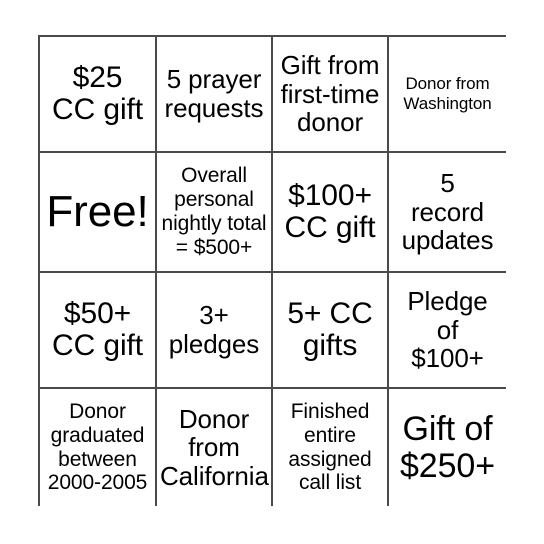 Image resolution: width=544 pixels, height=544 pixels. I want to click on bingo-cell-label: Pledge of $100+, so click(447, 330).